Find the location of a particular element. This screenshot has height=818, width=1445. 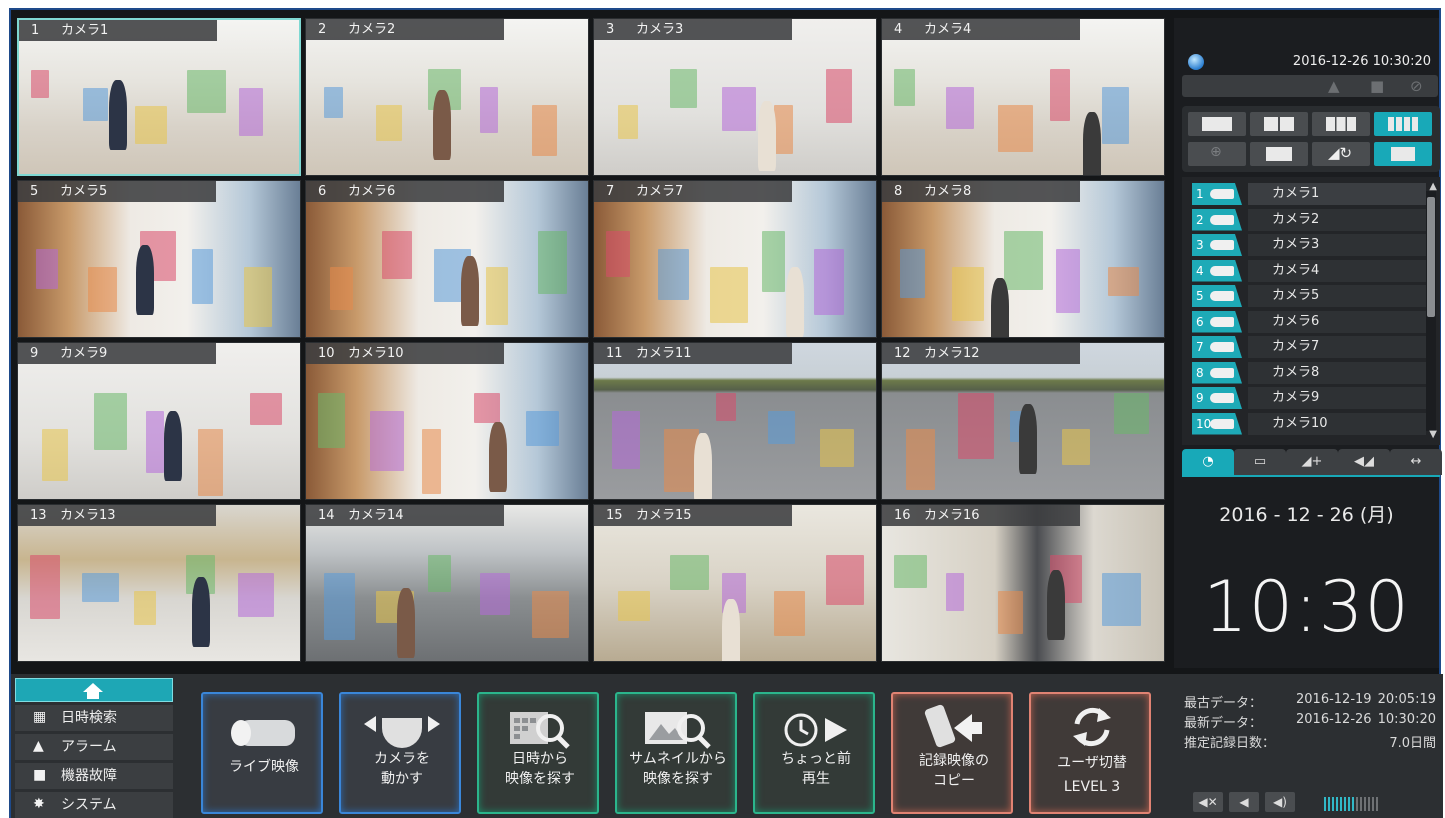

camera-tile: 14 カメラ14 is located at coordinates (447, 583).